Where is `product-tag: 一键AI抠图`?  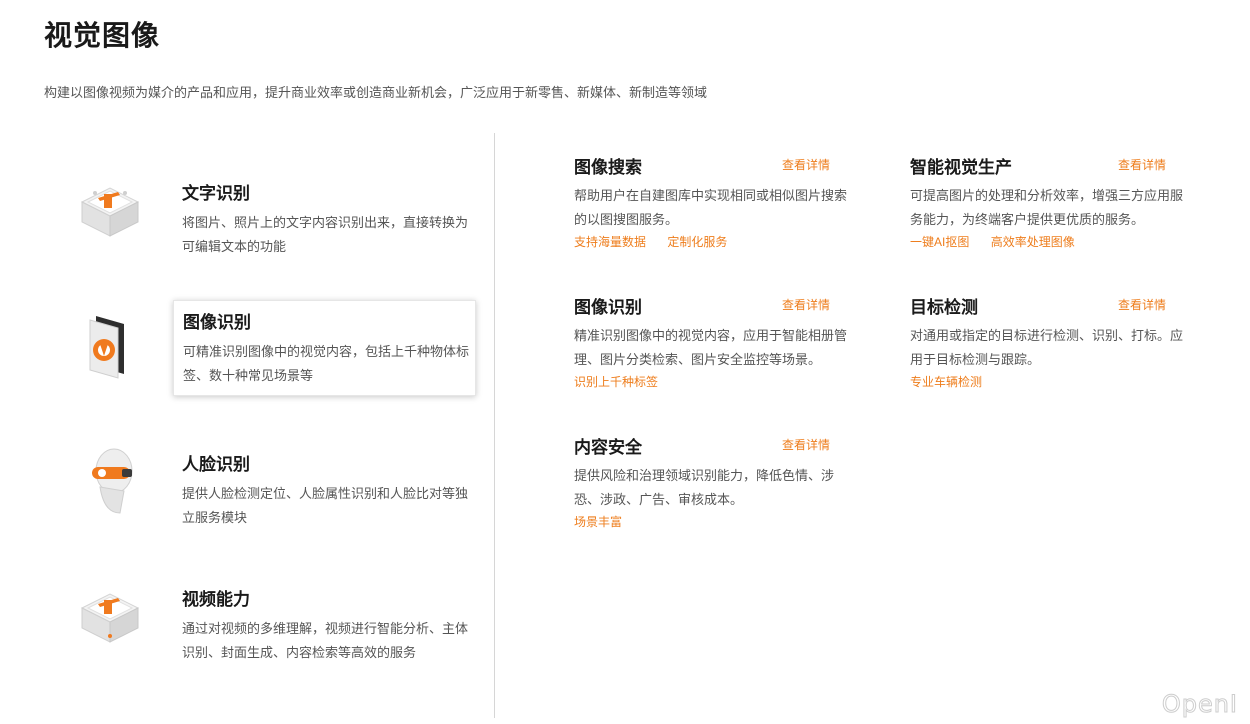 product-tag: 一键AI抠图 is located at coordinates (939, 242).